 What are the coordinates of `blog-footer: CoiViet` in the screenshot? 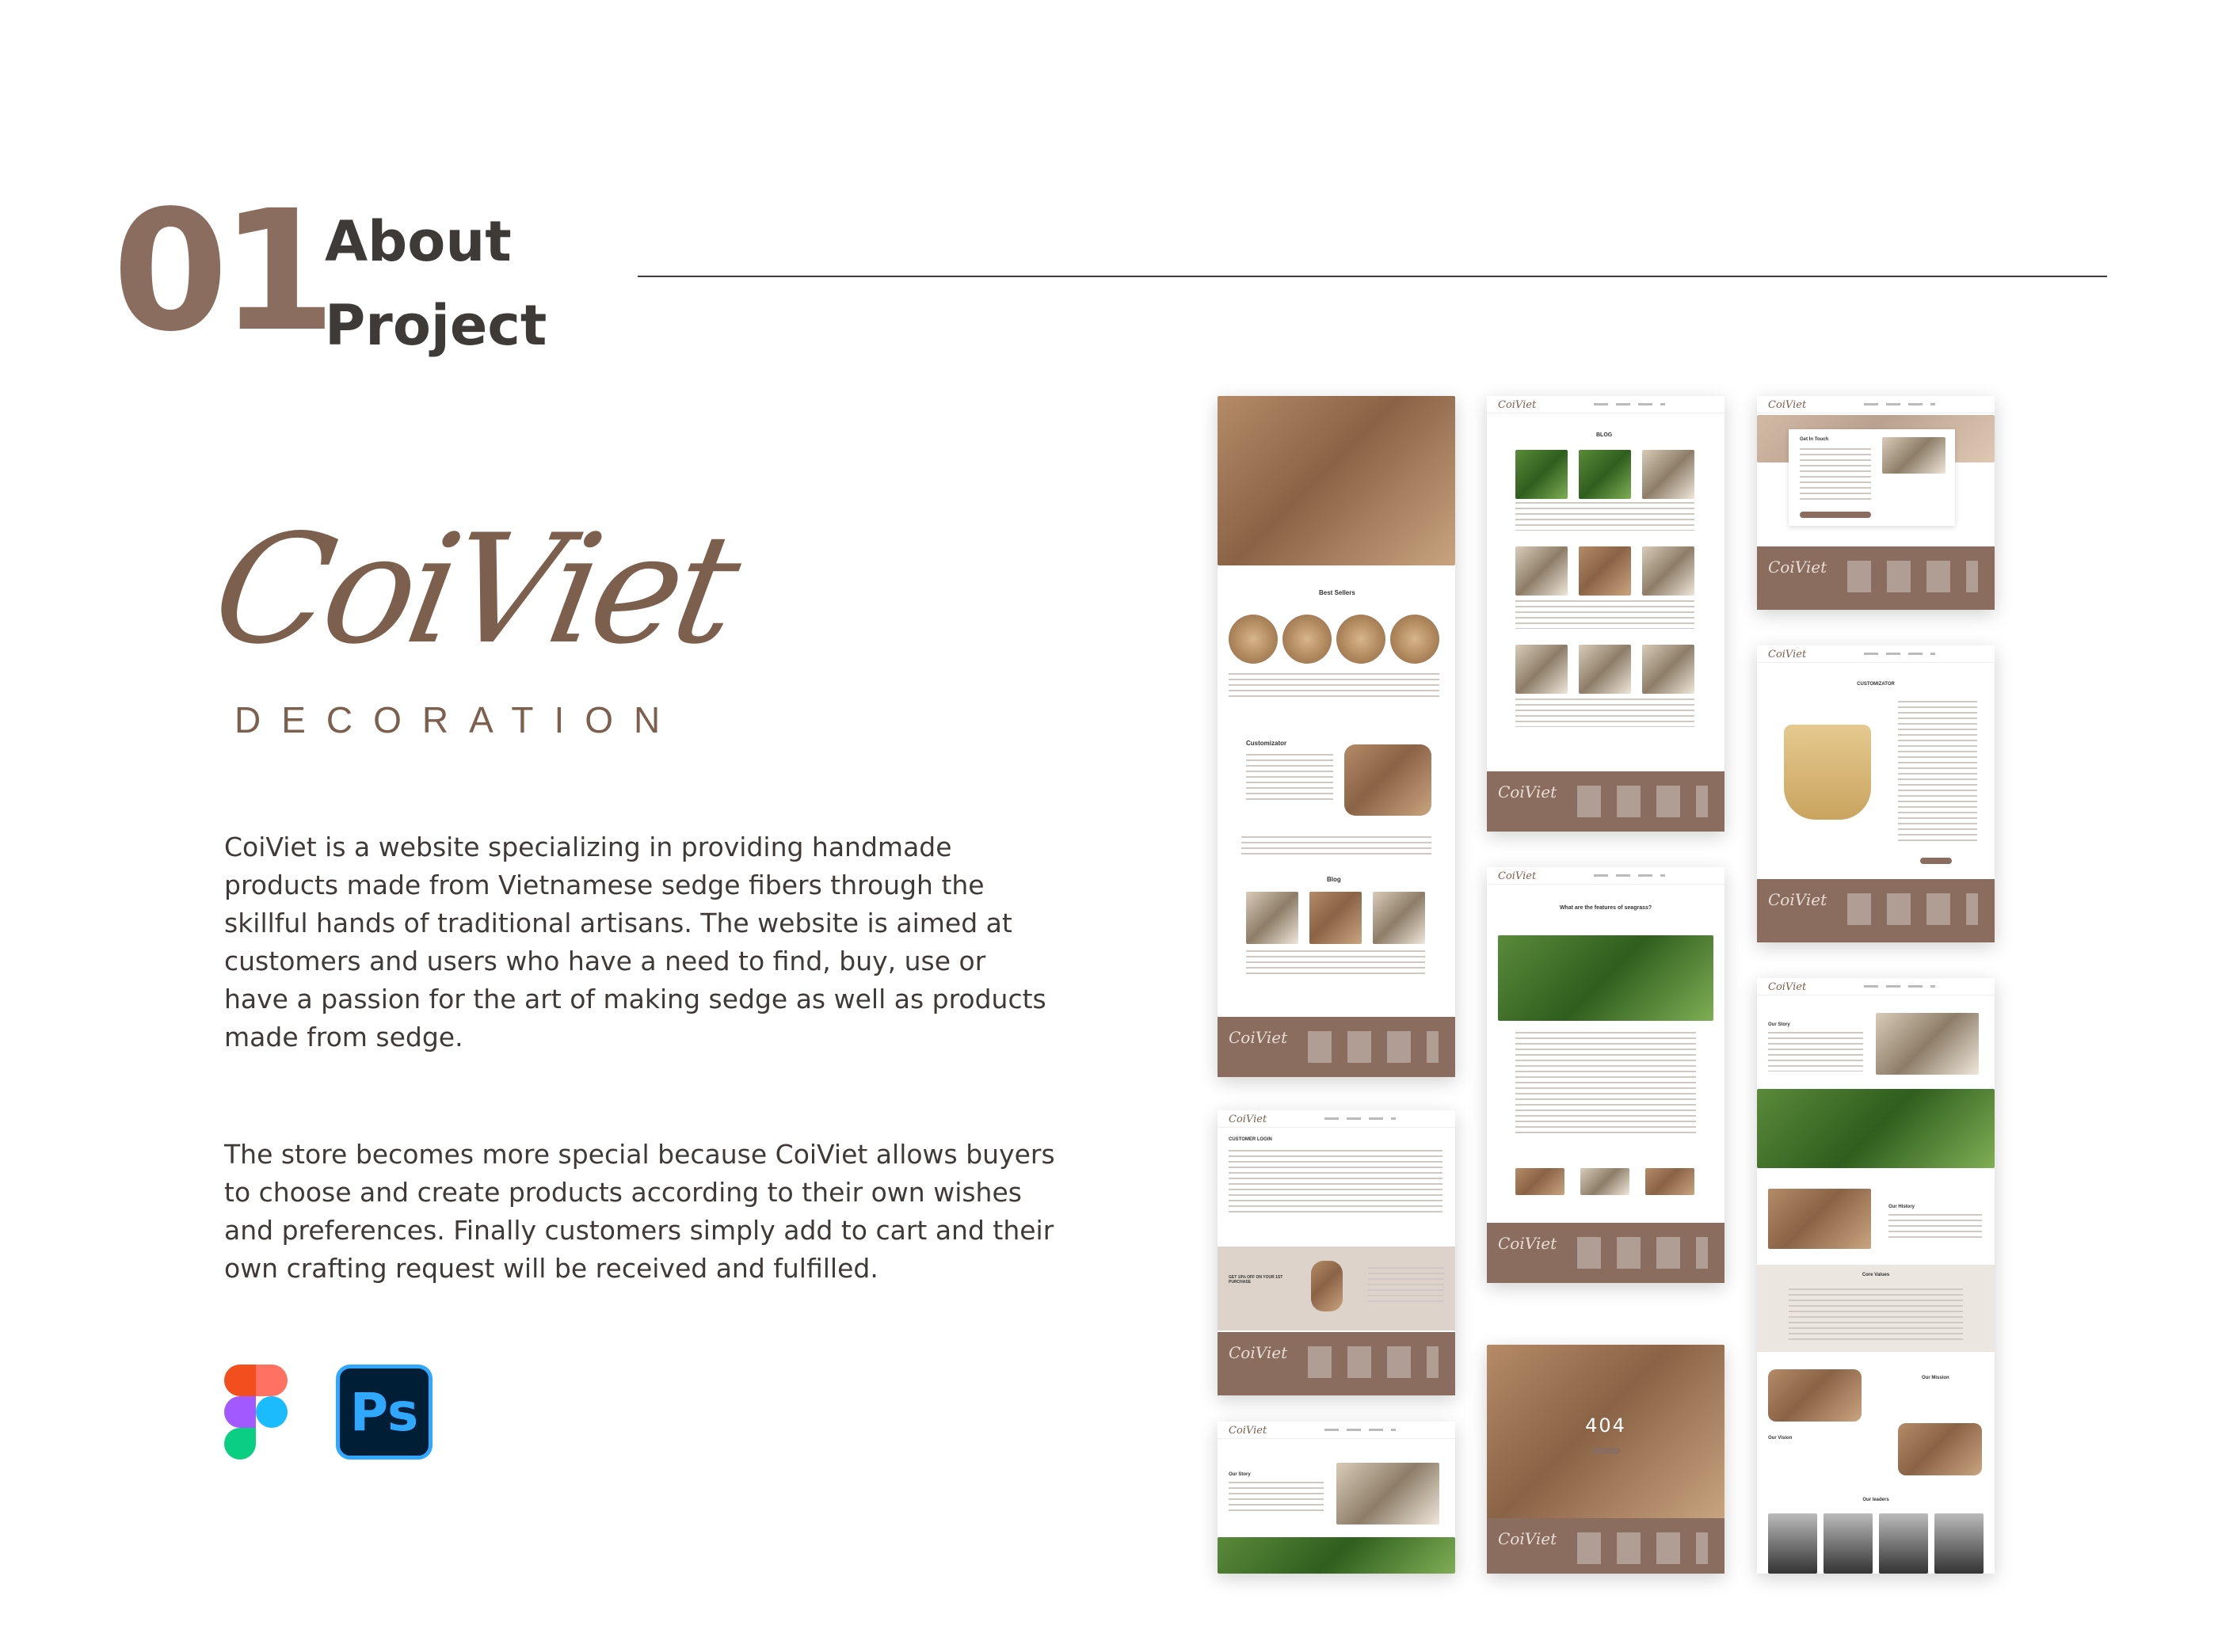 It's located at (1605, 801).